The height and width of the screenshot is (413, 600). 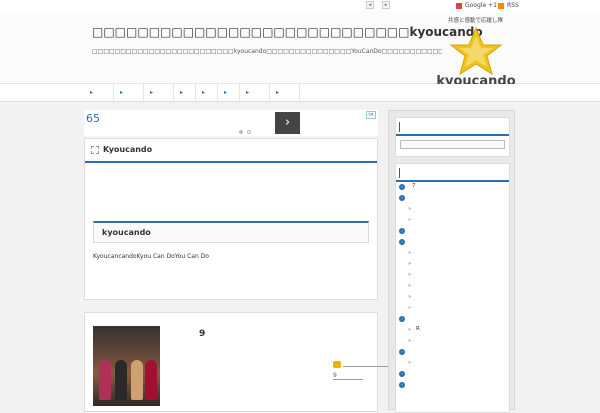 What do you see at coordinates (287, 32) in the screenshot?
I see `site-title: □□□□□□□□□□□□□□□□□□□□□□□□□□□□kyoucando` at bounding box center [287, 32].